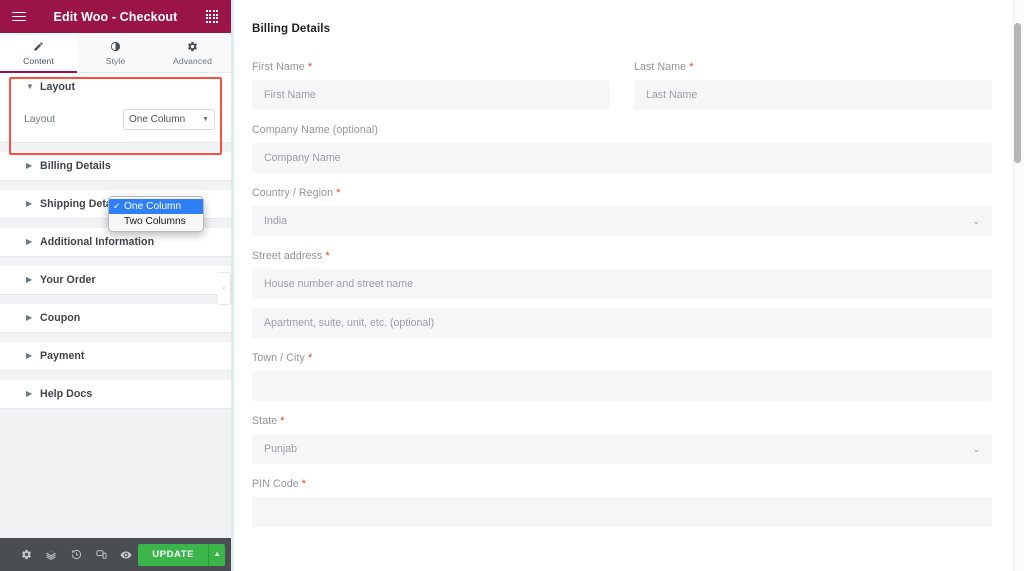 The width and height of the screenshot is (1024, 571). Describe the element at coordinates (278, 358) in the screenshot. I see `town-city-label-text: Town / City` at that location.